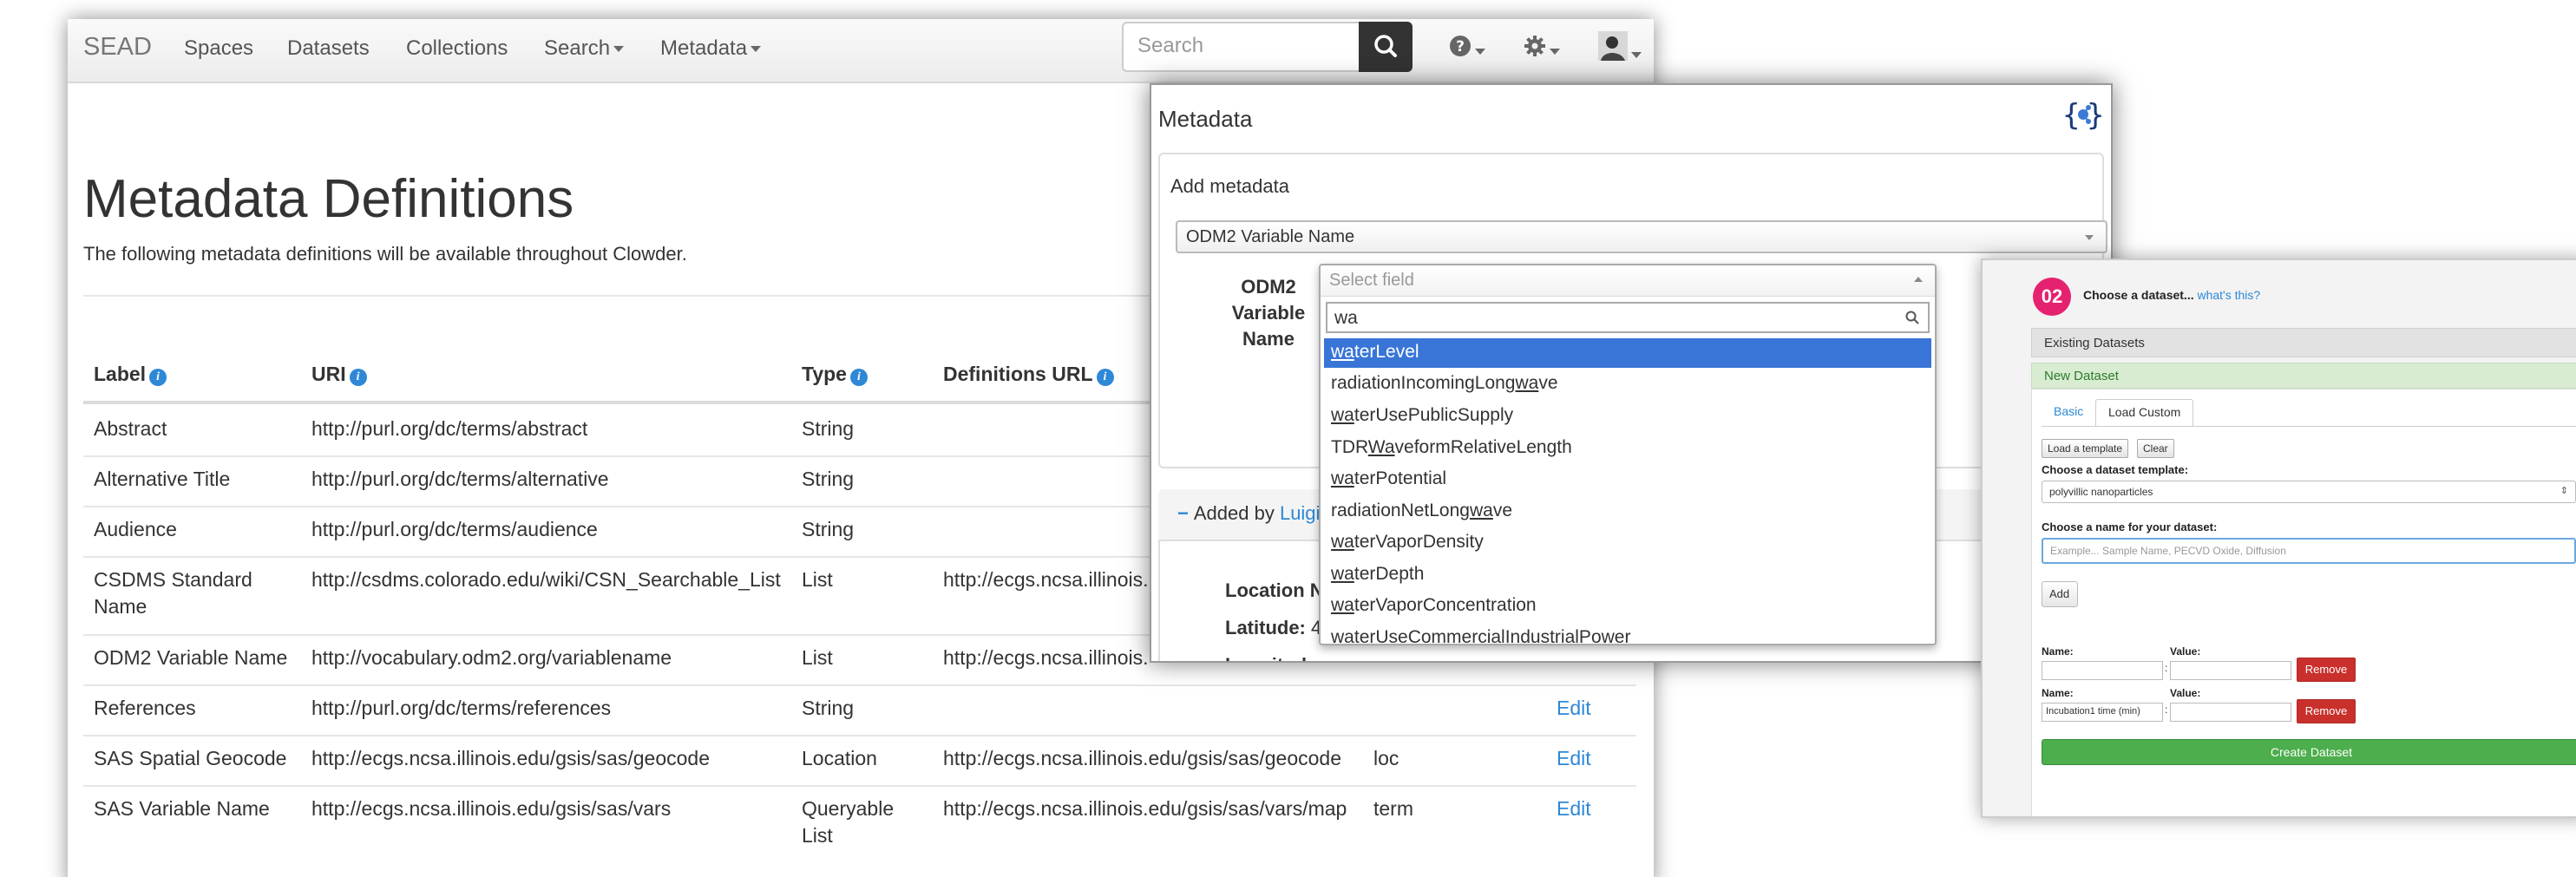  I want to click on brand-logo: SEAD, so click(117, 48).